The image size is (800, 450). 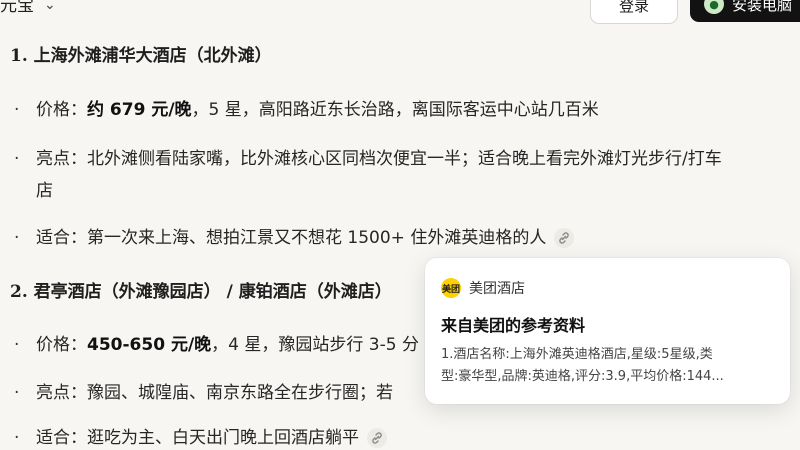 I want to click on fit-line: · 适合：逛吃为主、白天出门晚上回酒店躺平, so click(x=200, y=435).